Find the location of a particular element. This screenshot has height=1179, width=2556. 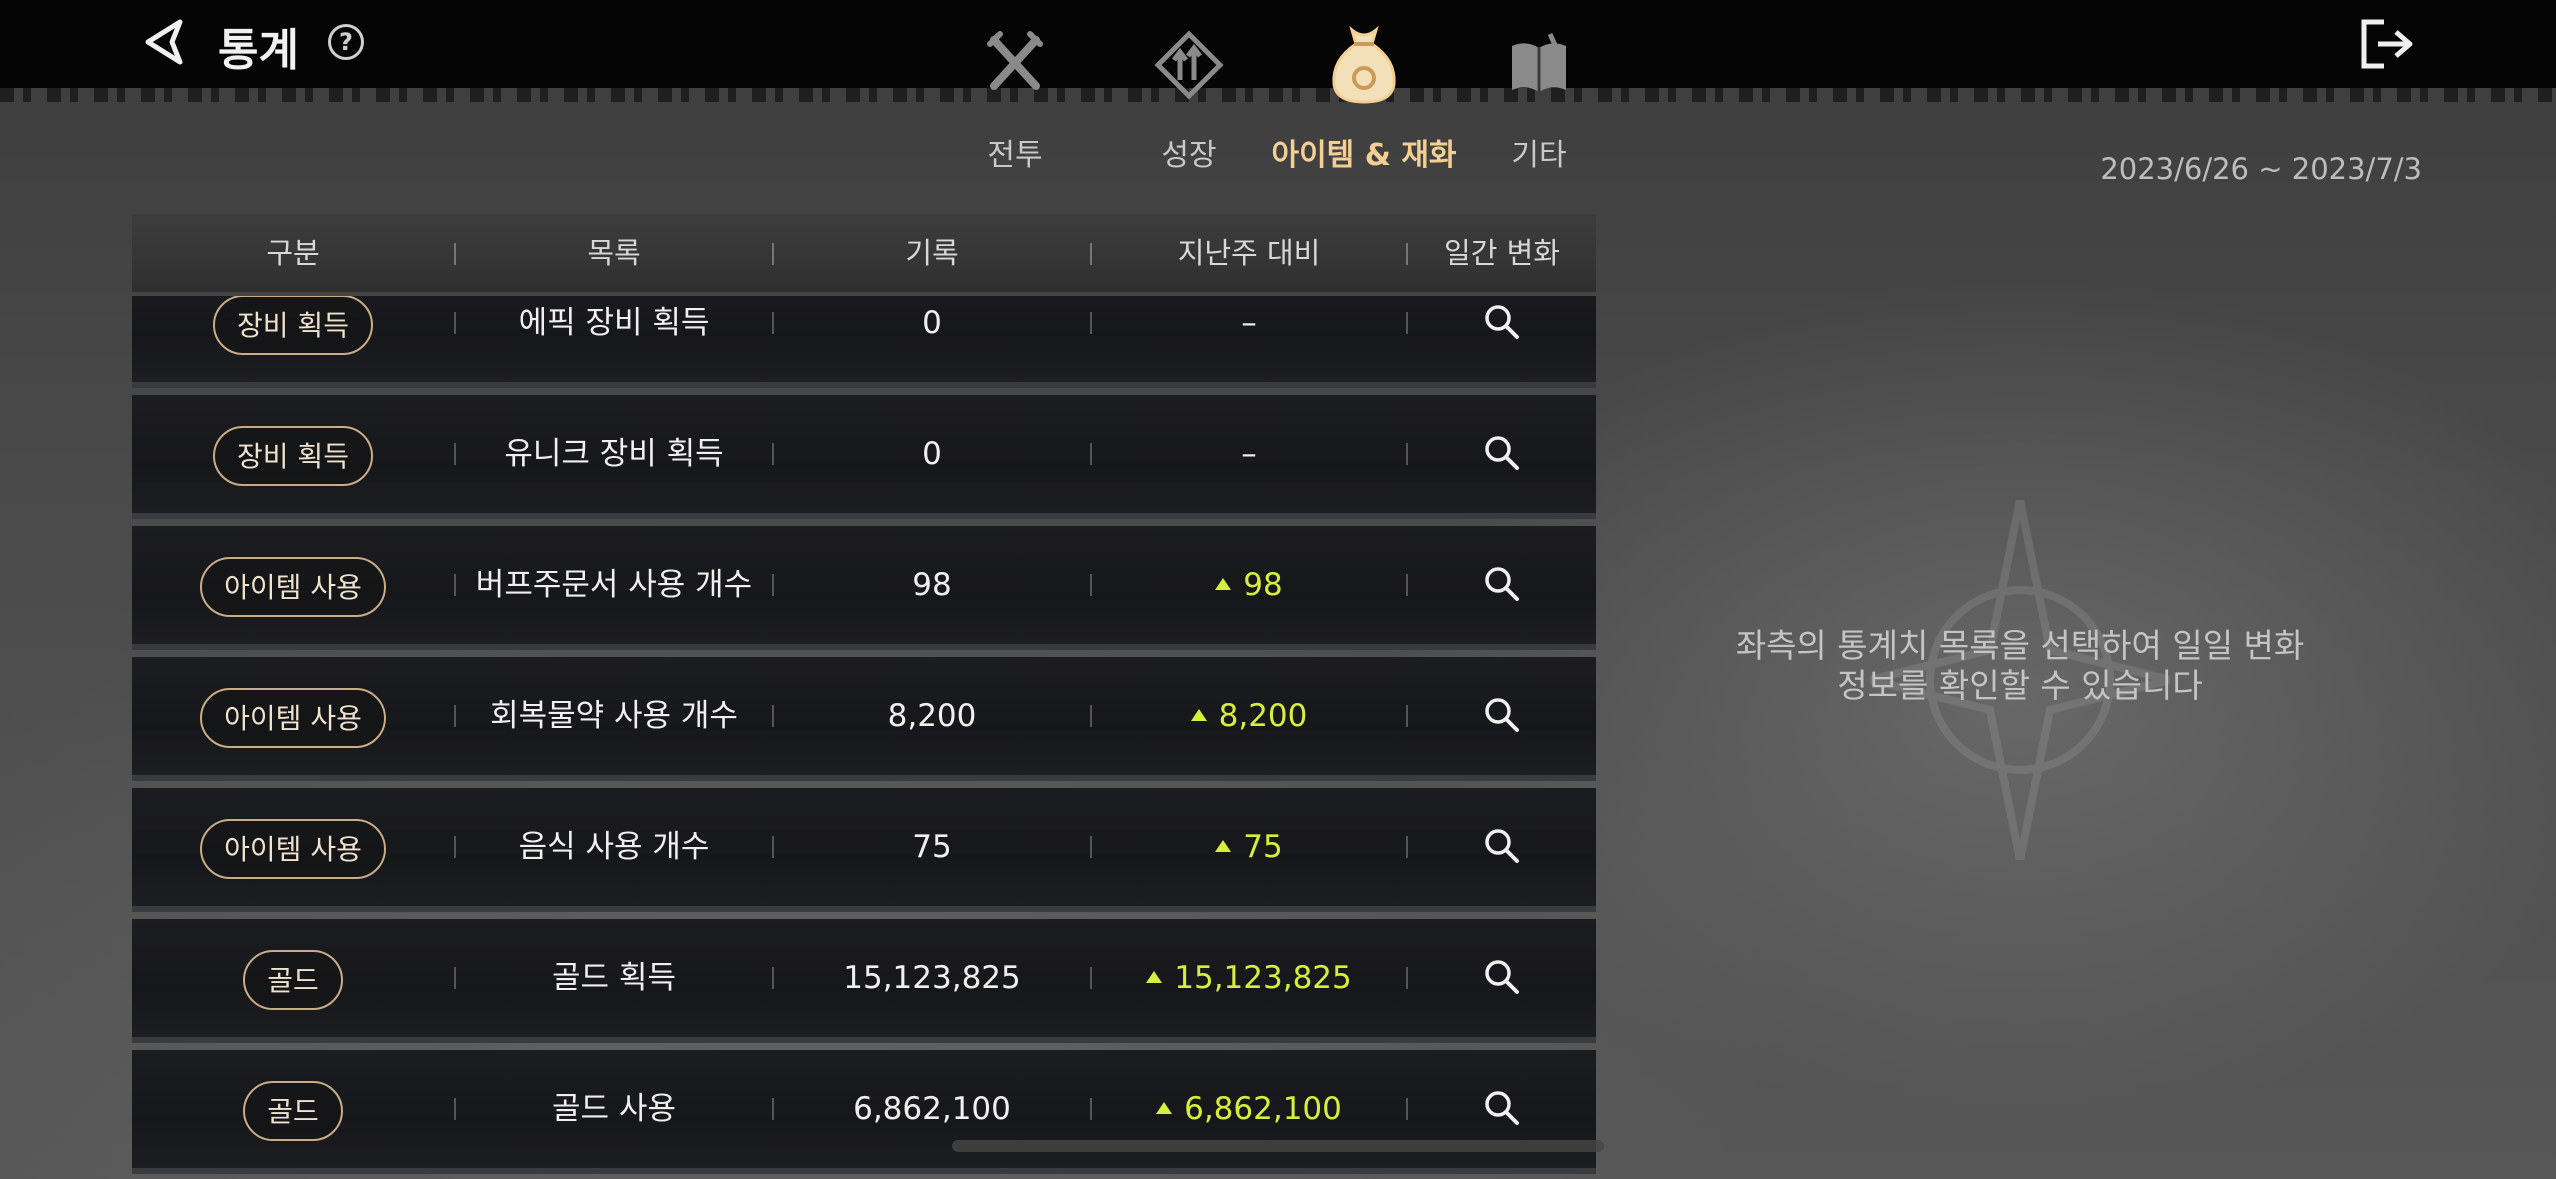

date-range: 2023/6/26 ~ 2023/7/3 is located at coordinates (2261, 169).